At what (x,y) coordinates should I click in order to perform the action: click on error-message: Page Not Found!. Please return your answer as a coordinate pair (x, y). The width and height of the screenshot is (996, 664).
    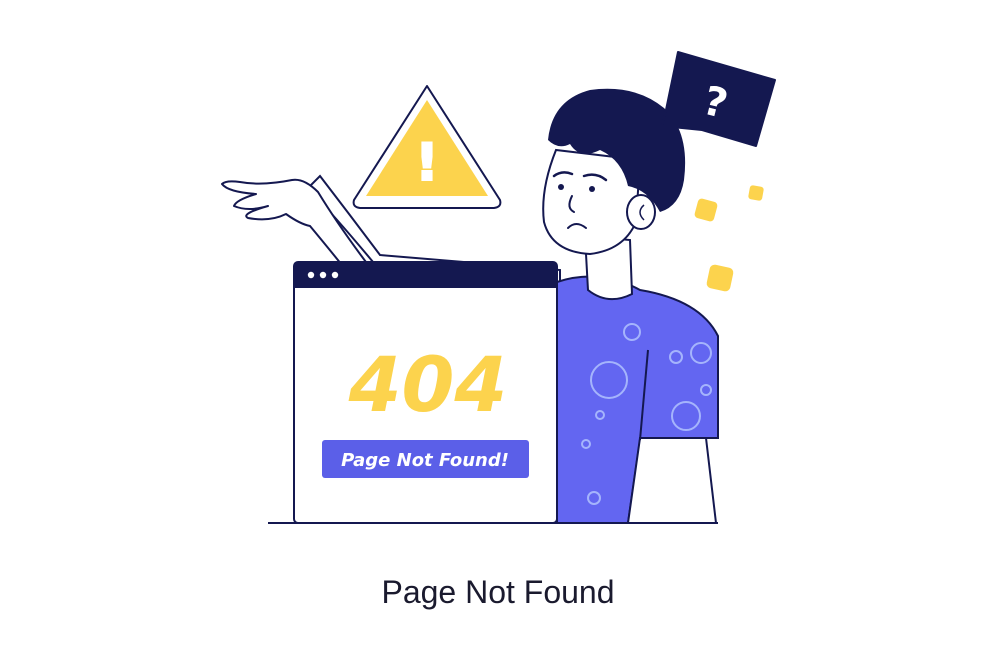
    Looking at the image, I should click on (425, 460).